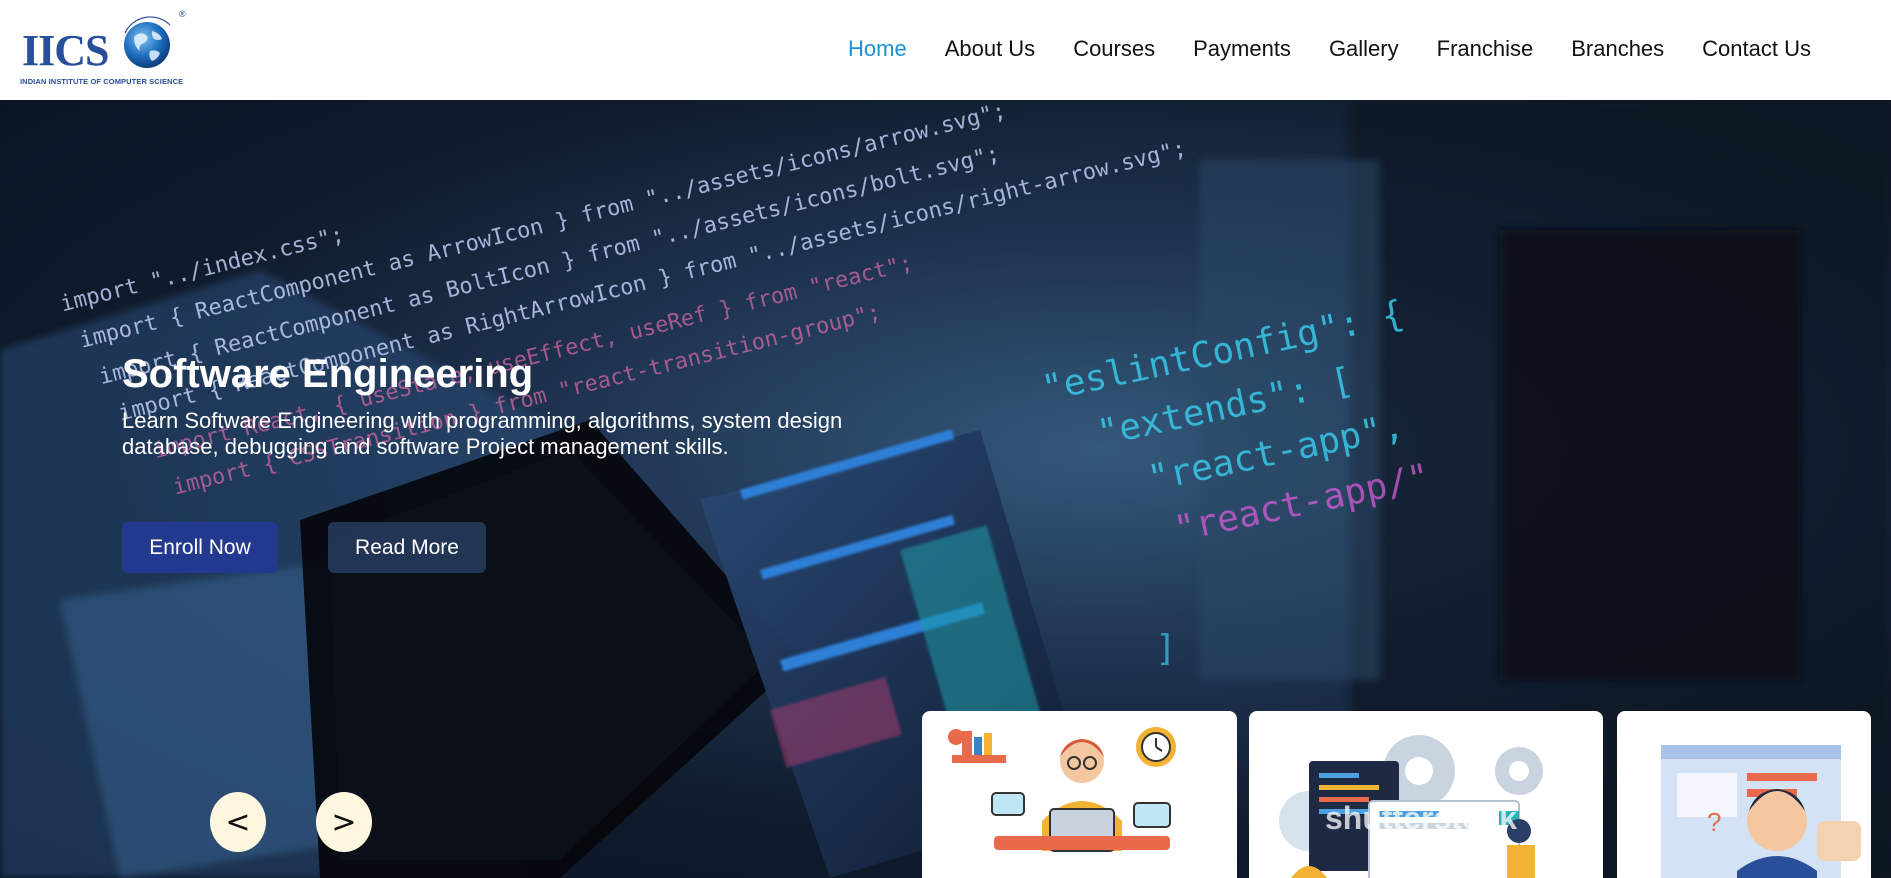  What do you see at coordinates (200, 547) in the screenshot?
I see `enroll-now-button: Enroll Now` at bounding box center [200, 547].